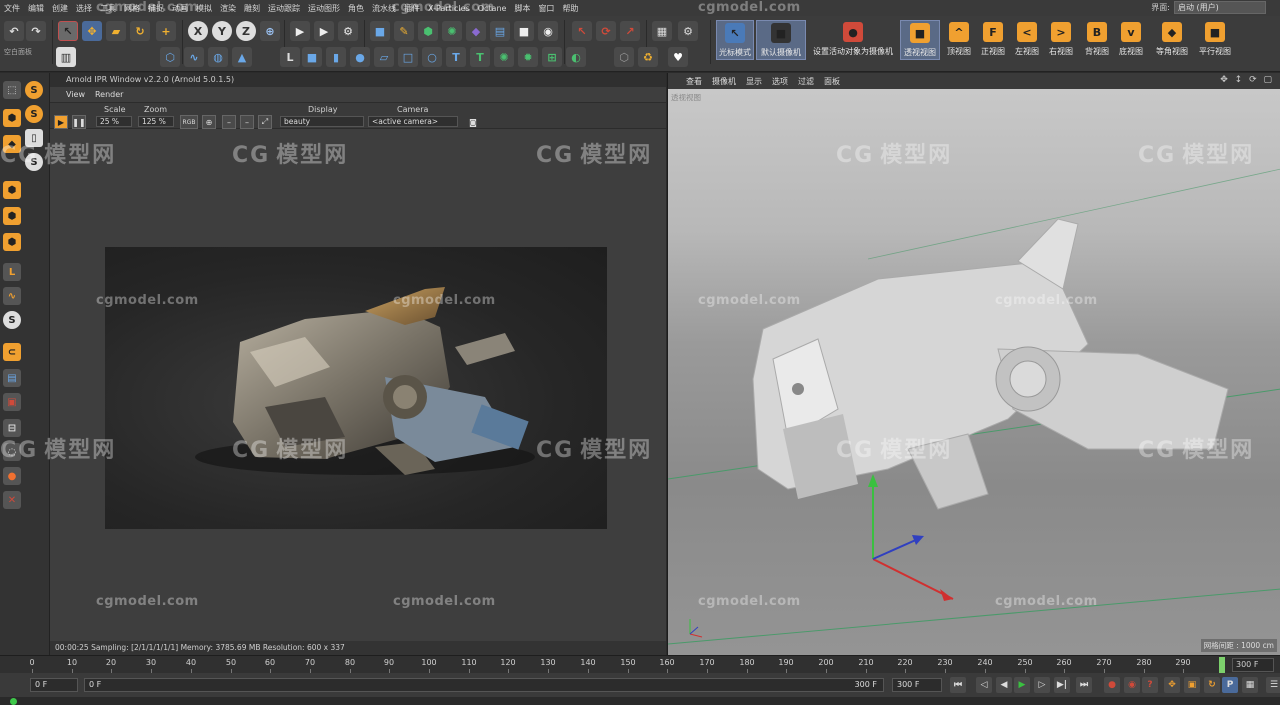 The height and width of the screenshot is (705, 1280). What do you see at coordinates (36, 31) in the screenshot?
I see `redo-icon: ↷` at bounding box center [36, 31].